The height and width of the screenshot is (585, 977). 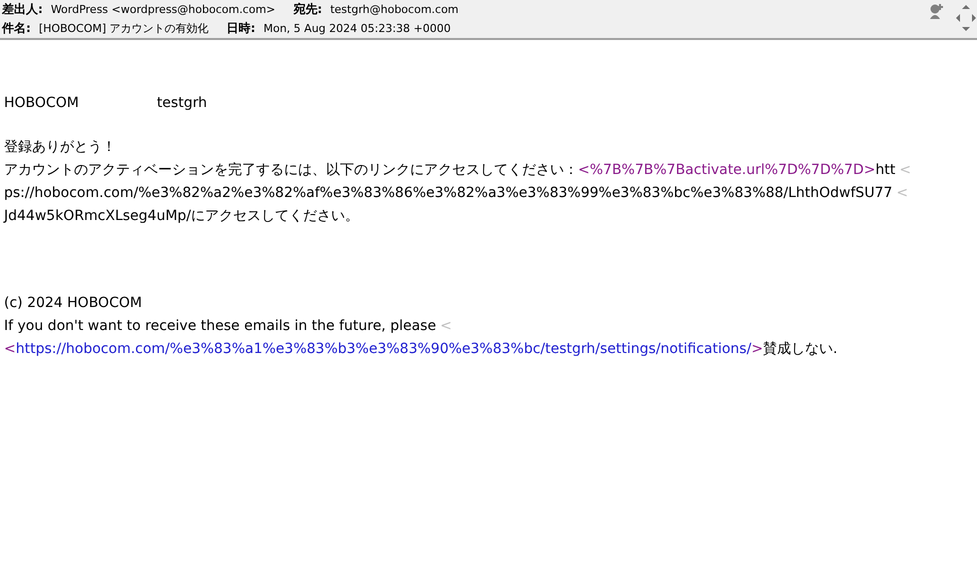 What do you see at coordinates (123, 28) in the screenshot?
I see `field-value: [HOBOCOM] アカウントの有効化` at bounding box center [123, 28].